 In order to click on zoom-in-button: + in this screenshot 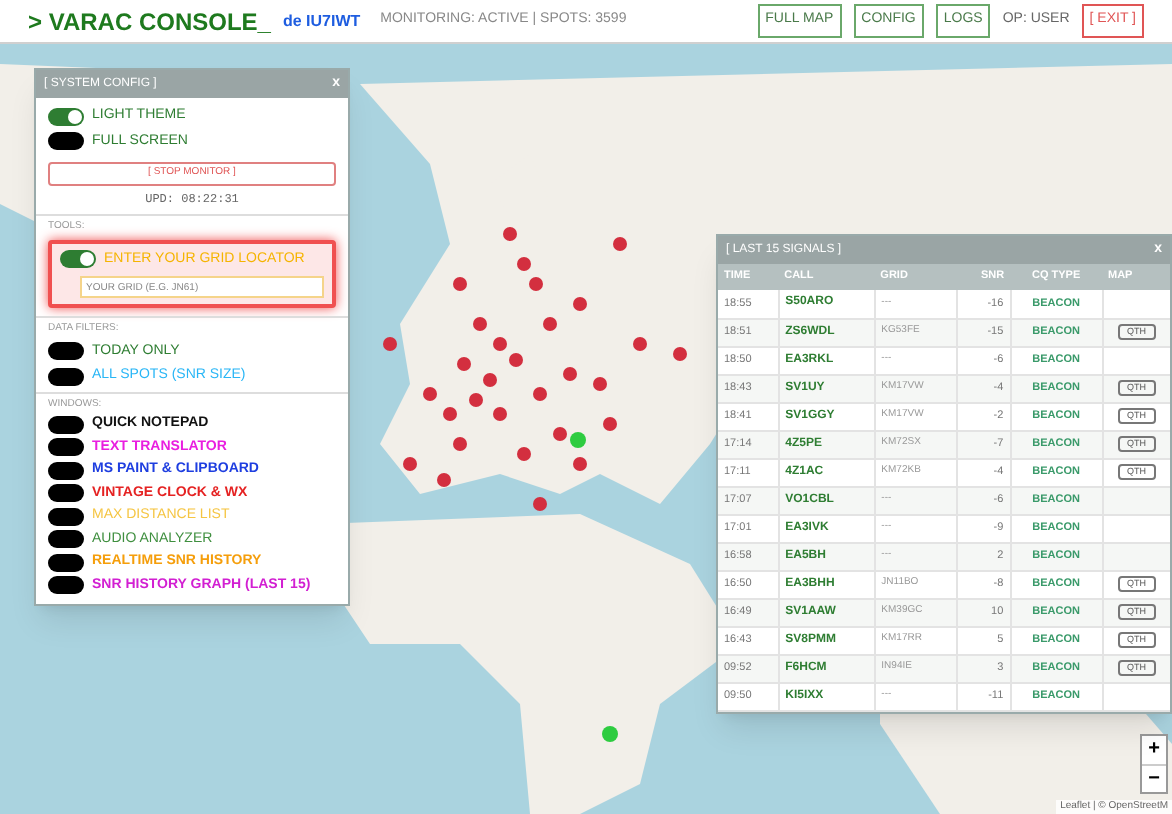, I will do `click(1154, 750)`.